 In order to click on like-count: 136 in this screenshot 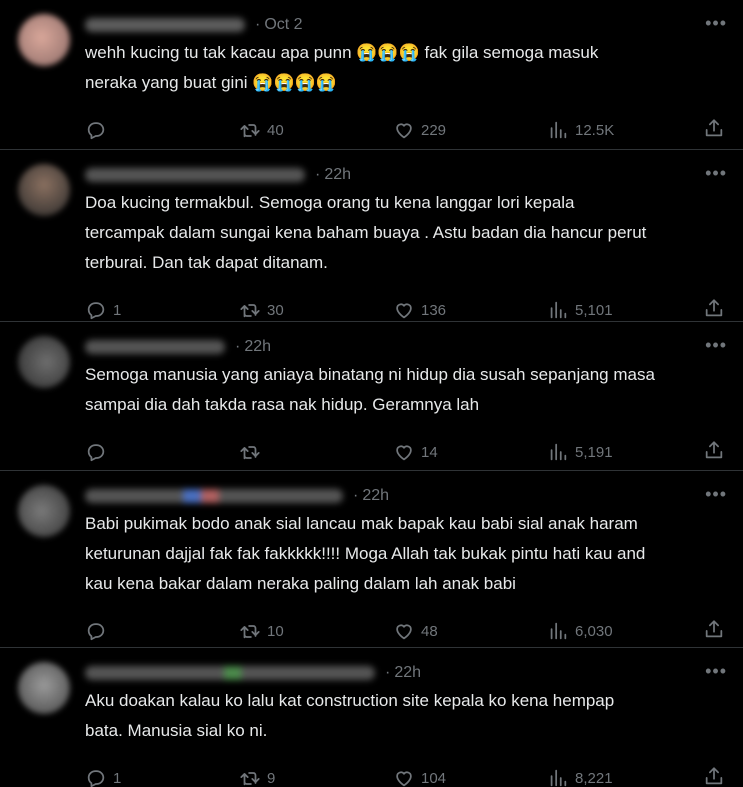, I will do `click(434, 310)`.